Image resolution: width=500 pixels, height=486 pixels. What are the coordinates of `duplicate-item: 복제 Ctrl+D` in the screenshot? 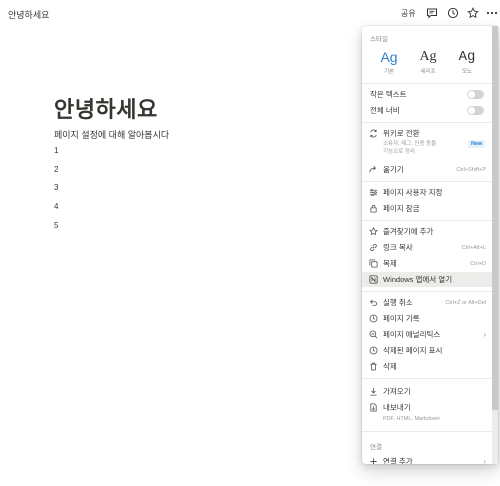 It's located at (427, 263).